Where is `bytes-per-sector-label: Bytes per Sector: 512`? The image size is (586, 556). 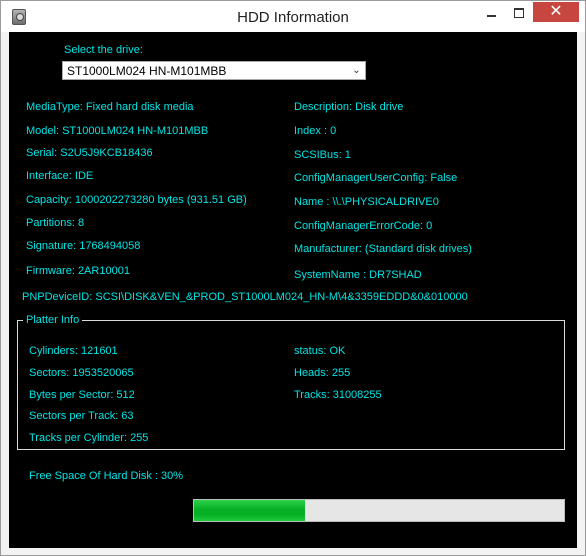
bytes-per-sector-label: Bytes per Sector: 512 is located at coordinates (82, 395).